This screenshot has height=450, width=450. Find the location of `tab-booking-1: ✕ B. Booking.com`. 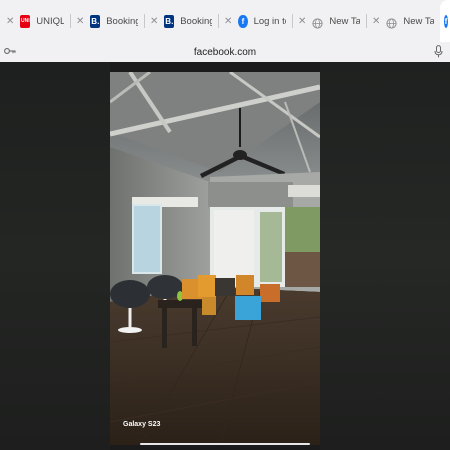

tab-booking-1: ✕ B. Booking.com is located at coordinates (107, 21).